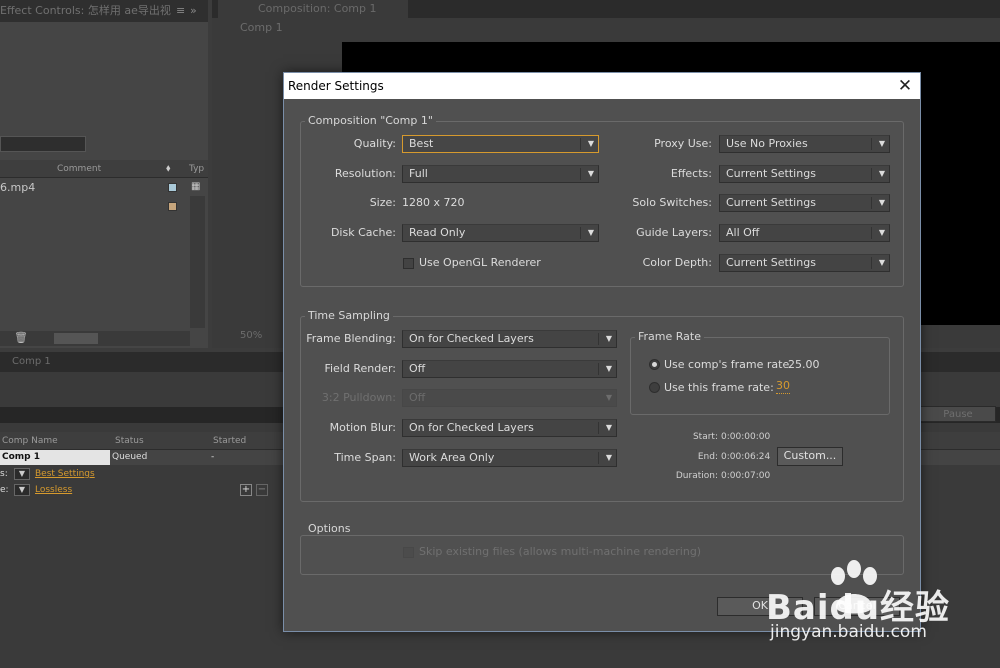 Image resolution: width=1000 pixels, height=668 pixels. What do you see at coordinates (726, 365) in the screenshot?
I see `use-comp-frame-rate-label: Use comp's frame rate` at bounding box center [726, 365].